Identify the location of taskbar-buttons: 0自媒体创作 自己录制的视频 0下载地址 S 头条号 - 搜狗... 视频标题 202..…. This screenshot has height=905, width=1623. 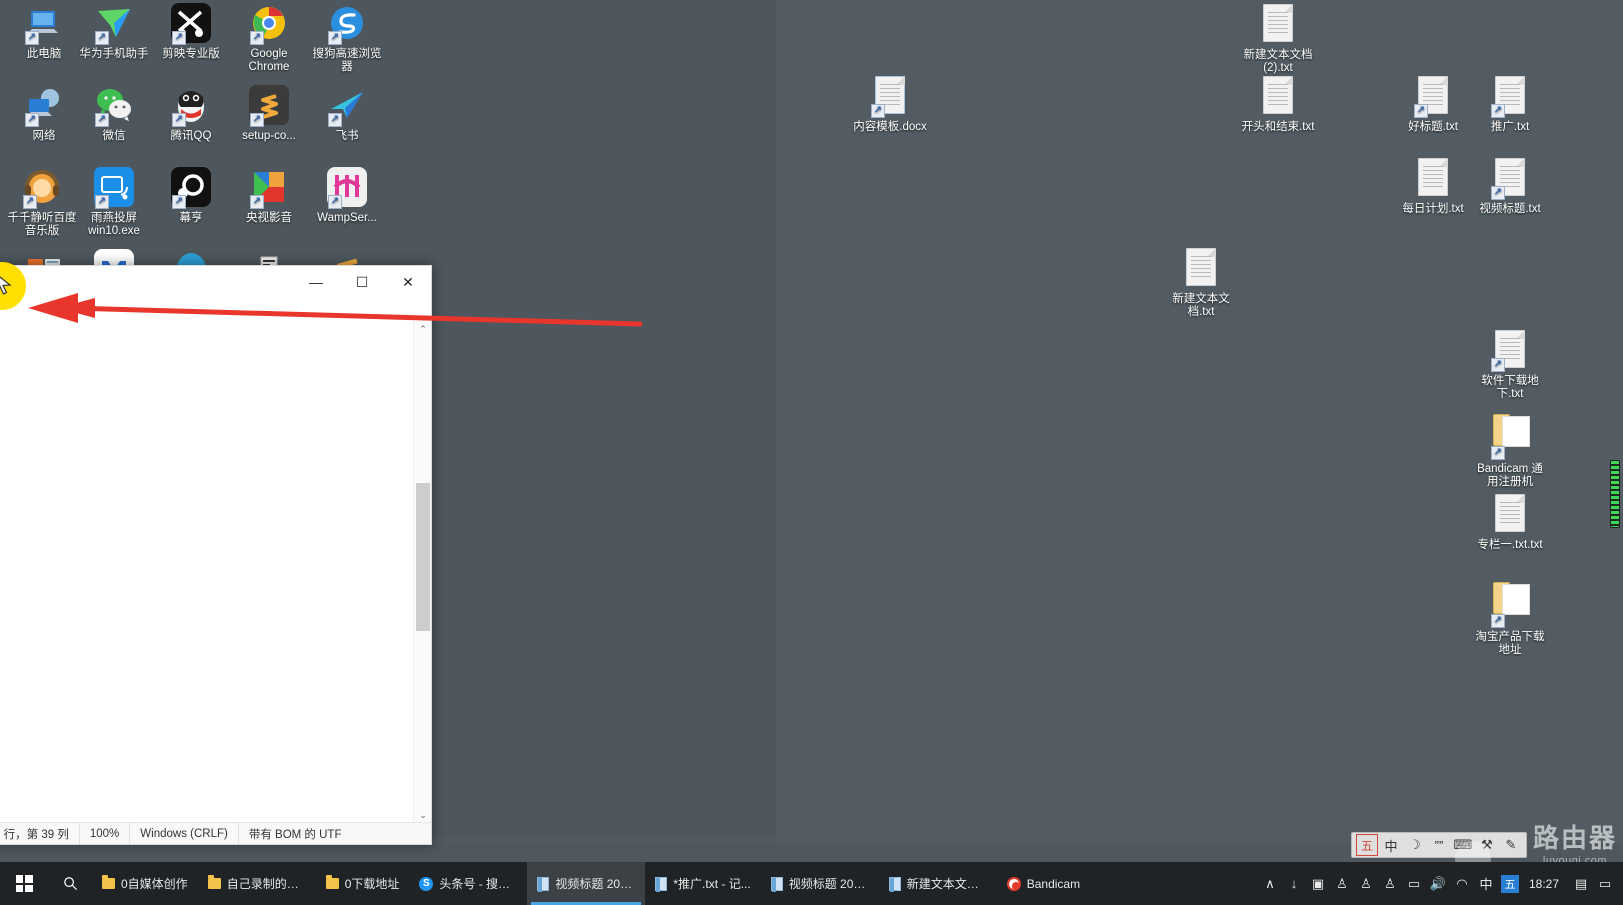
(591, 883).